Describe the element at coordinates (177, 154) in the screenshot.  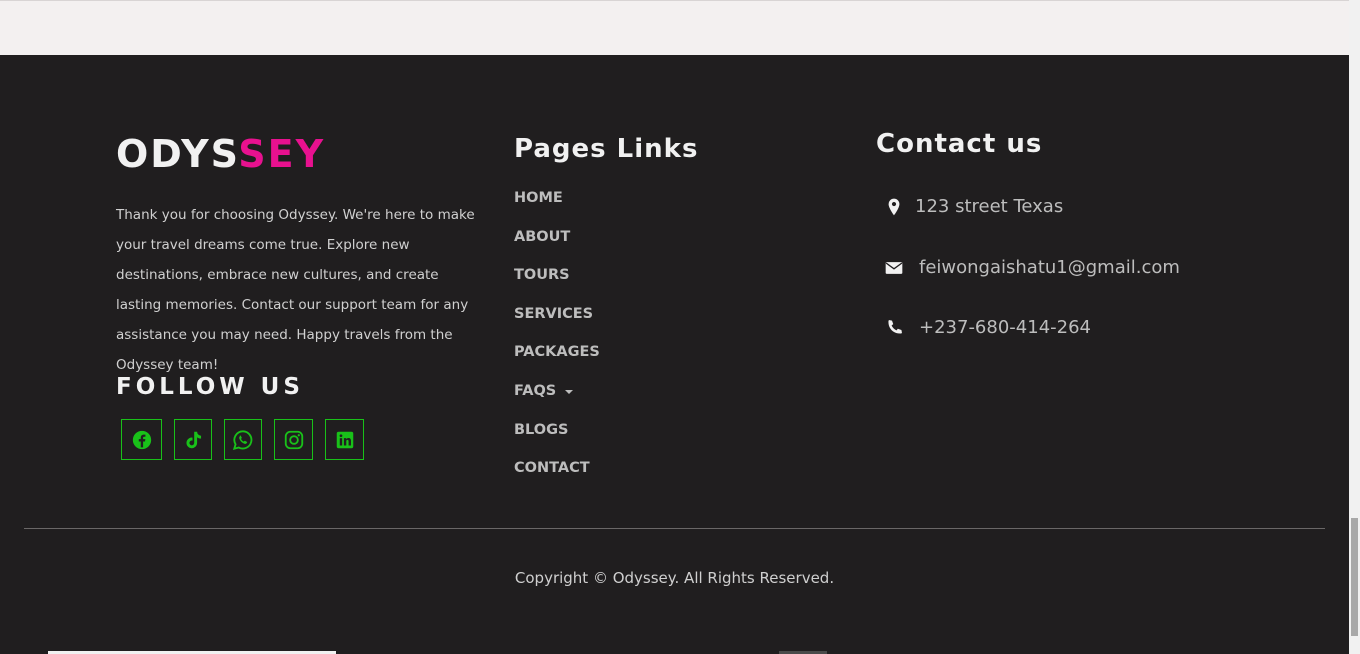
I see `logo-text-primary: ODYS` at that location.